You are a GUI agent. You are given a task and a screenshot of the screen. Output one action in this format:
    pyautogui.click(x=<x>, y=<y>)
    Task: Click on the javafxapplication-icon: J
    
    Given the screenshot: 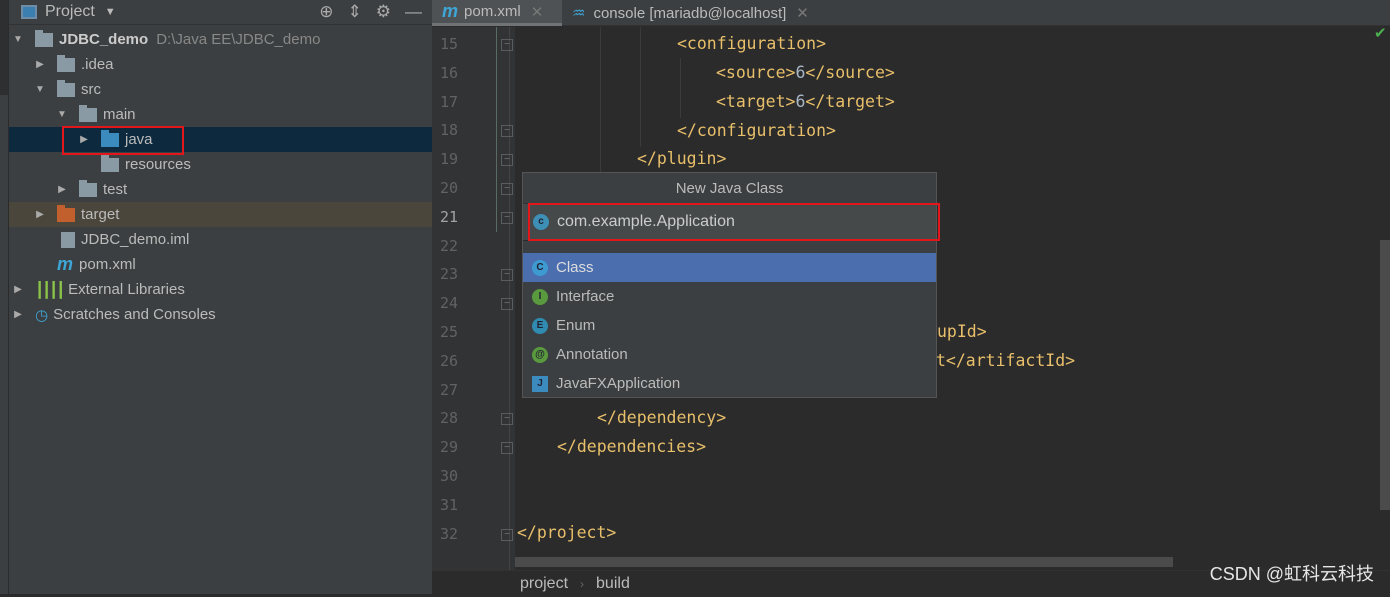 What is the action you would take?
    pyautogui.click(x=540, y=383)
    